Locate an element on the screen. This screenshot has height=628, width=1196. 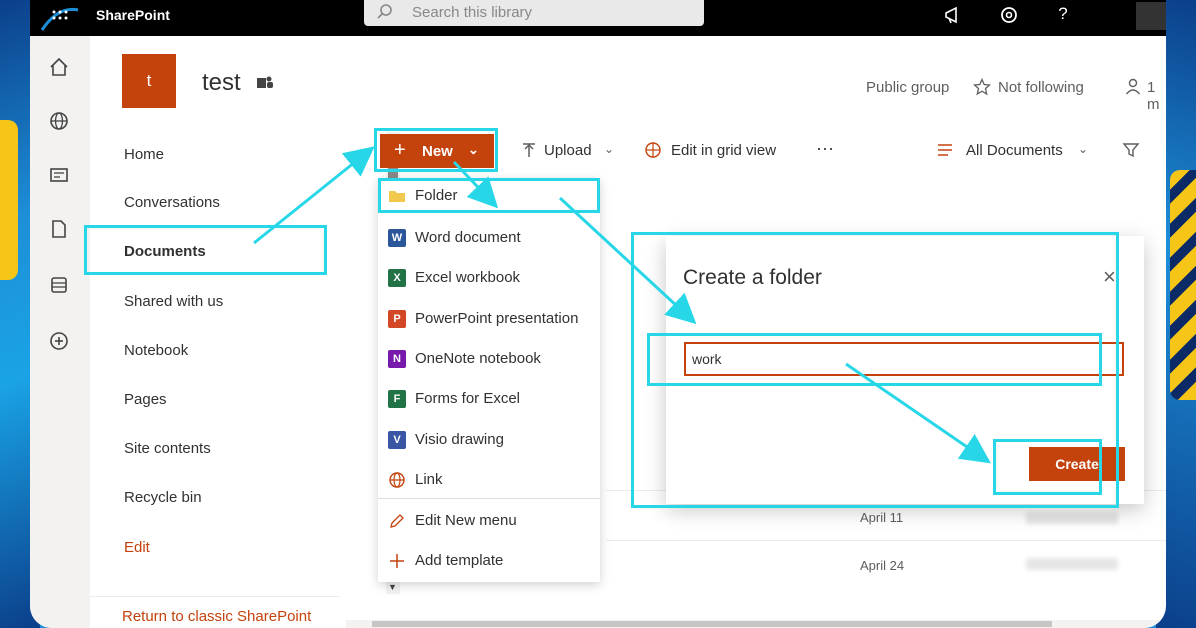
row-divider is located at coordinates (886, 540).